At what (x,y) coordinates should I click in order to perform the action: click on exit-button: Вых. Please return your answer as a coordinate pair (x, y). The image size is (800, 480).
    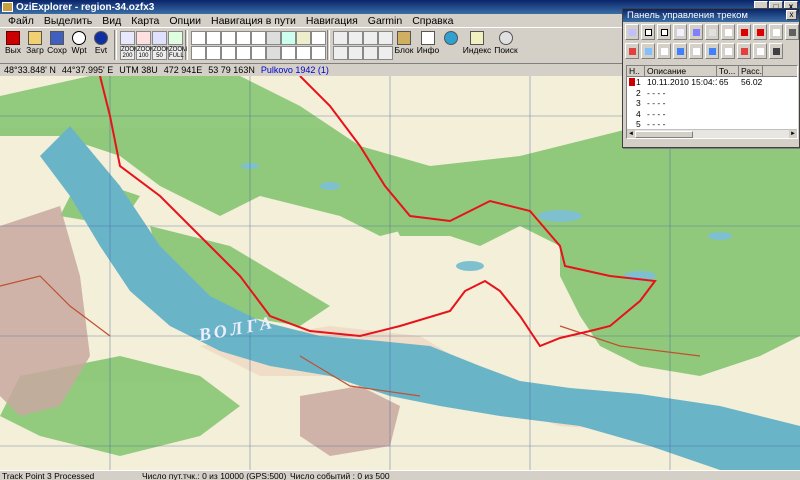
    Looking at the image, I should click on (13, 45).